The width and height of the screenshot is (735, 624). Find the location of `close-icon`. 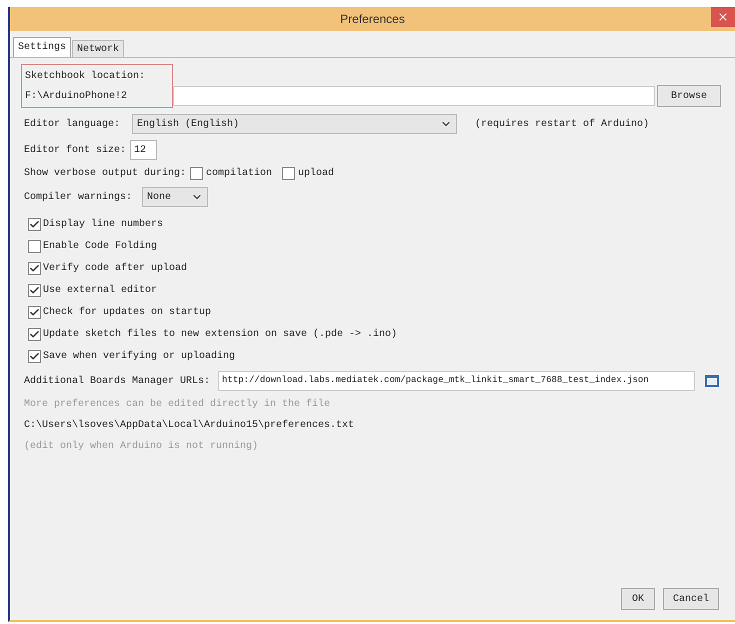

close-icon is located at coordinates (723, 17).